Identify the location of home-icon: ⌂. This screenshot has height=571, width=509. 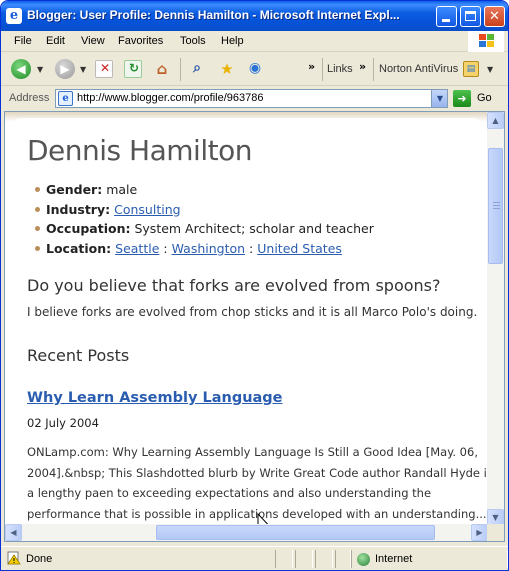
(162, 69).